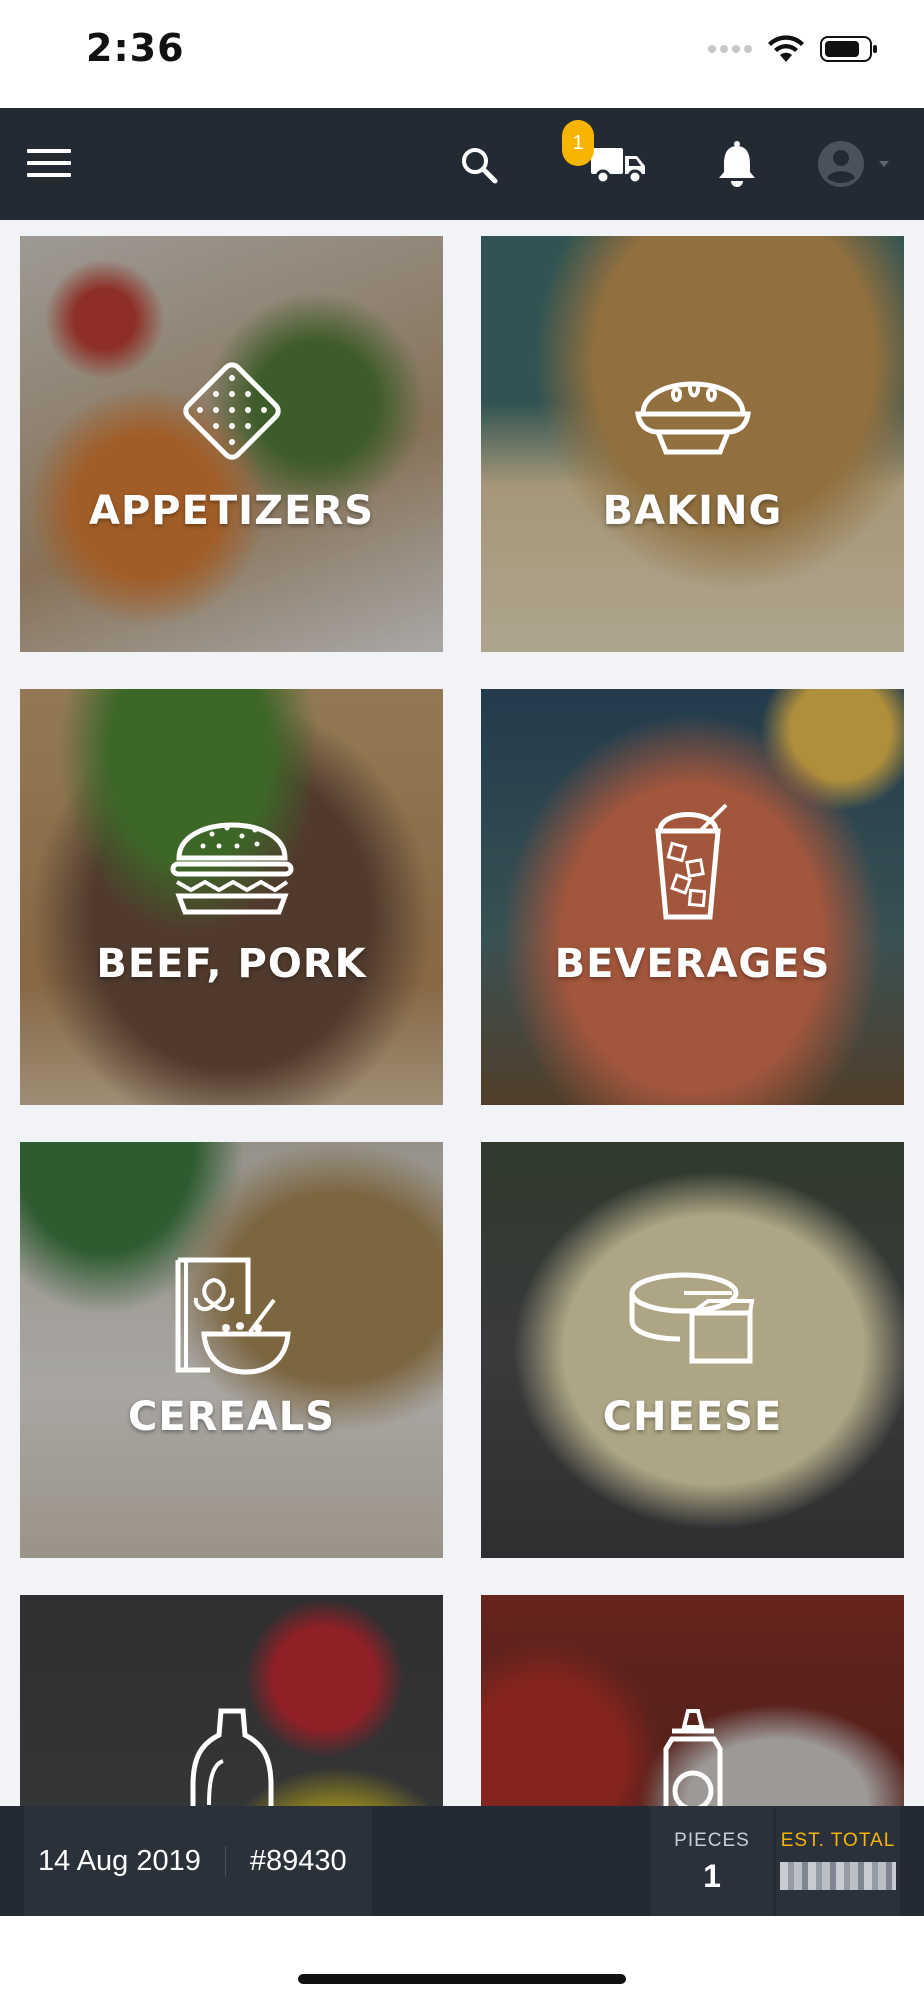  What do you see at coordinates (578, 143) in the screenshot?
I see `cart-count-badge: 1` at bounding box center [578, 143].